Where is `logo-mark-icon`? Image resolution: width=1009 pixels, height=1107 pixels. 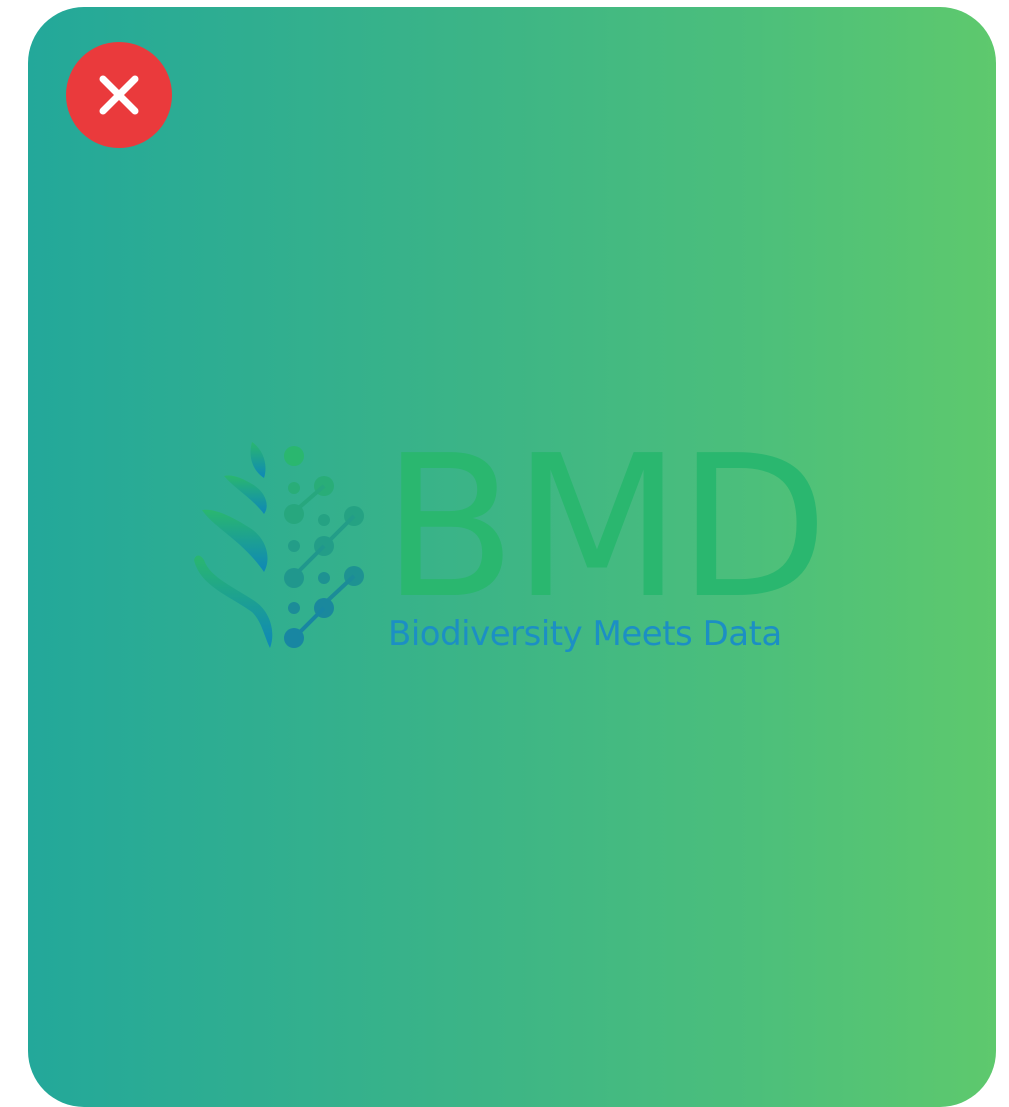
logo-mark-icon is located at coordinates (279, 545).